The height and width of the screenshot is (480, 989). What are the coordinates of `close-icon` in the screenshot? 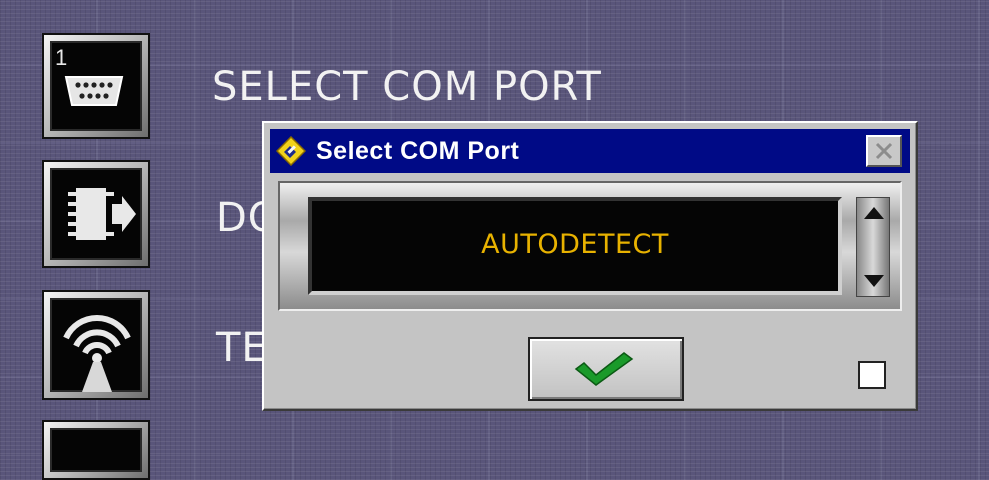 It's located at (884, 151).